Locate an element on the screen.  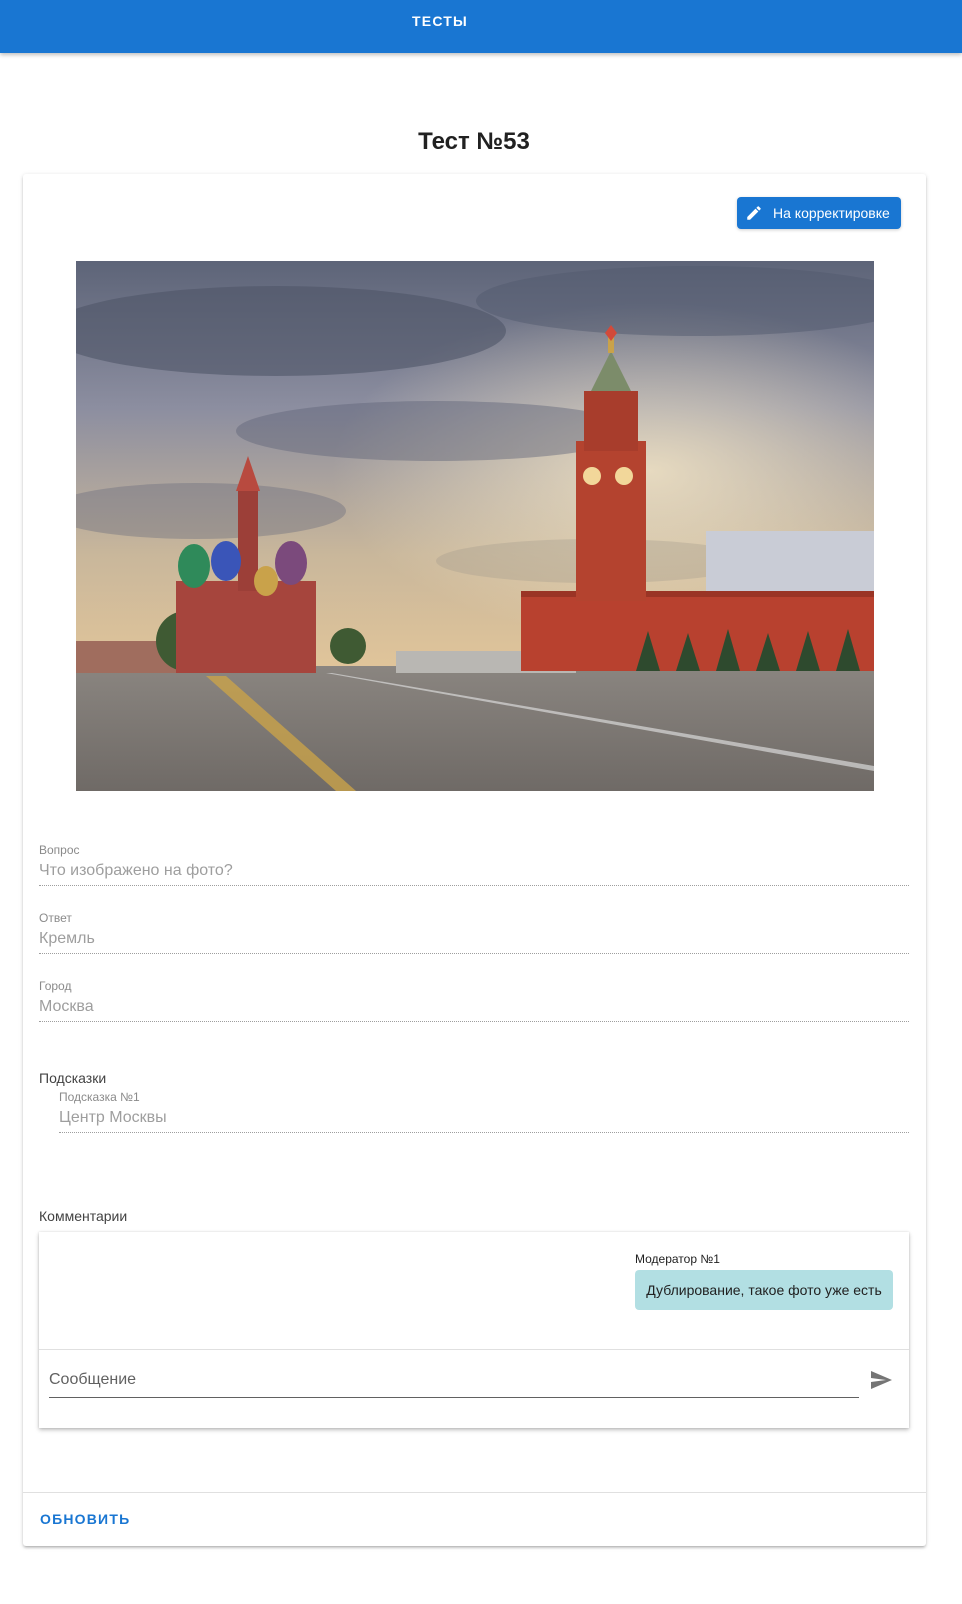
refresh-button: ОБНОВИТЬ is located at coordinates (85, 1519).